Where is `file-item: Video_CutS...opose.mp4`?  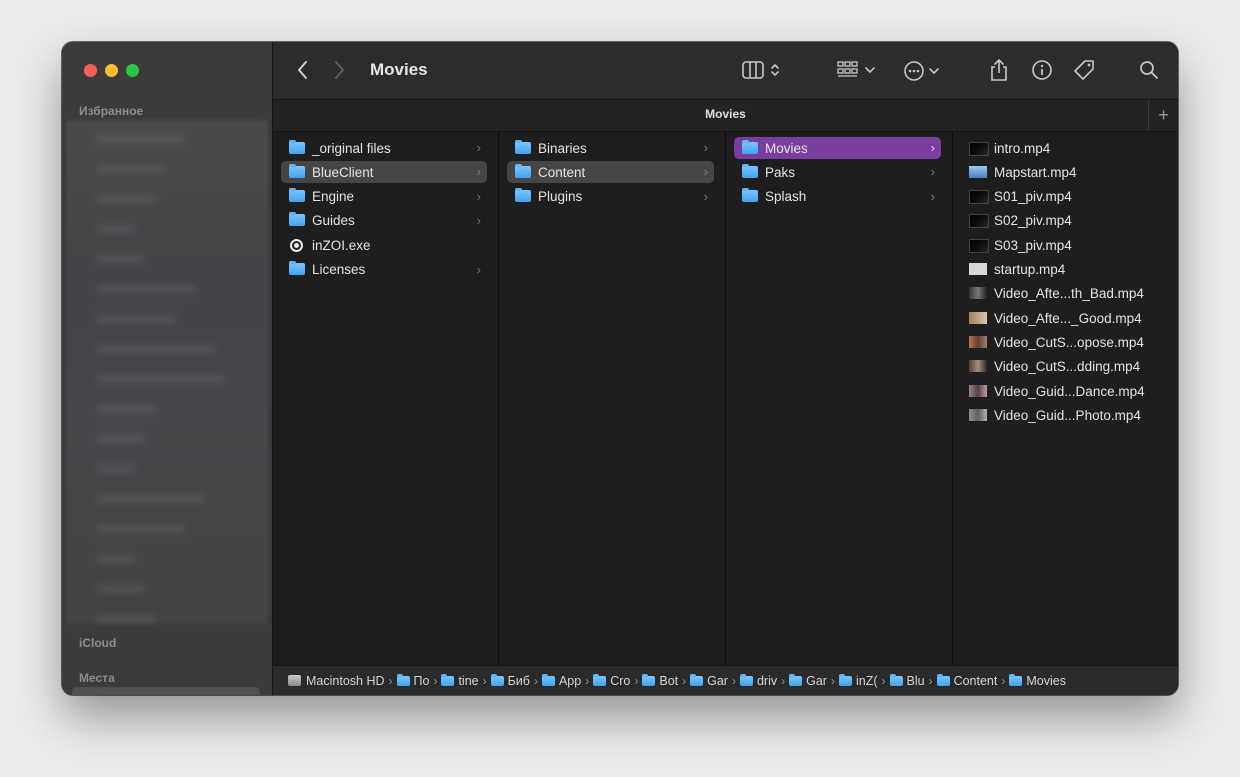 file-item: Video_CutS...opose.mp4 is located at coordinates (1064, 342).